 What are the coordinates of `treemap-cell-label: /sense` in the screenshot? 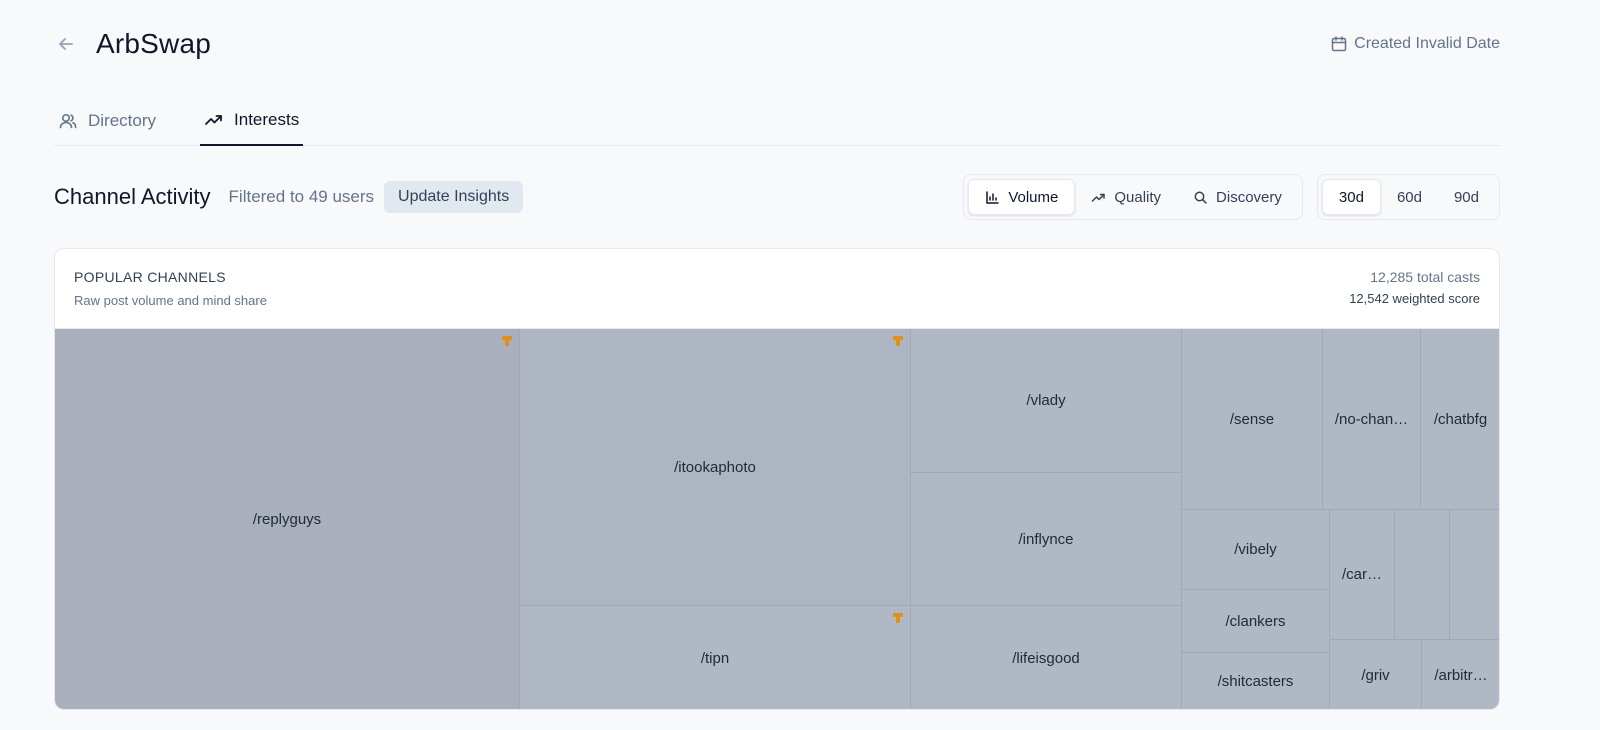 It's located at (1252, 419).